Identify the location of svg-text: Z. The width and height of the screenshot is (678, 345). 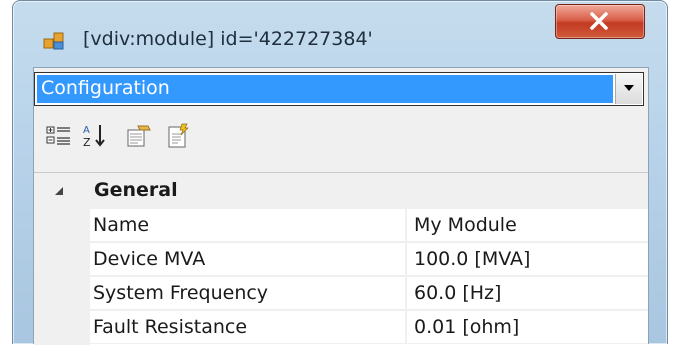
(87, 142).